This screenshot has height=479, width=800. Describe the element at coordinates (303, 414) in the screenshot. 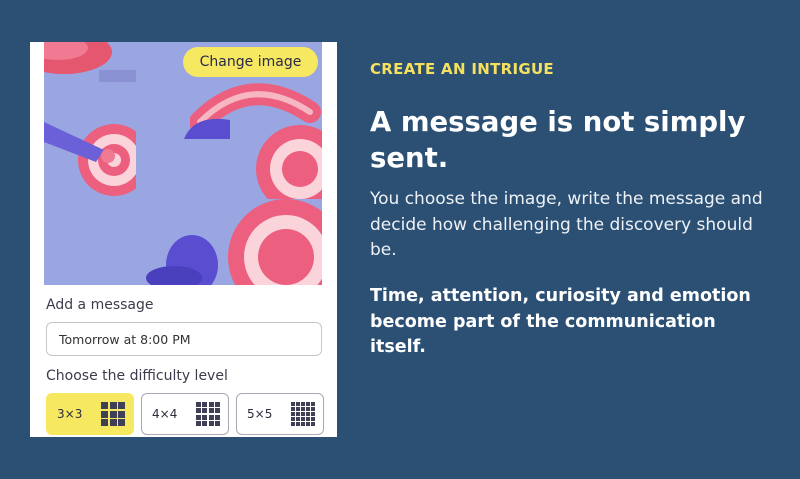

I see `grid-5x5-icon` at that location.